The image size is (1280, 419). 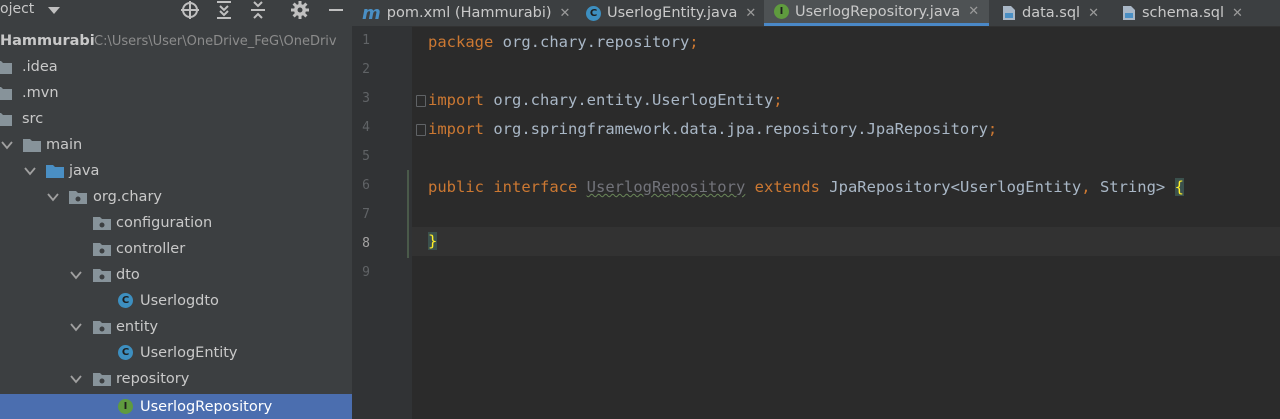 What do you see at coordinates (54, 10) in the screenshot?
I see `dropdown-icon` at bounding box center [54, 10].